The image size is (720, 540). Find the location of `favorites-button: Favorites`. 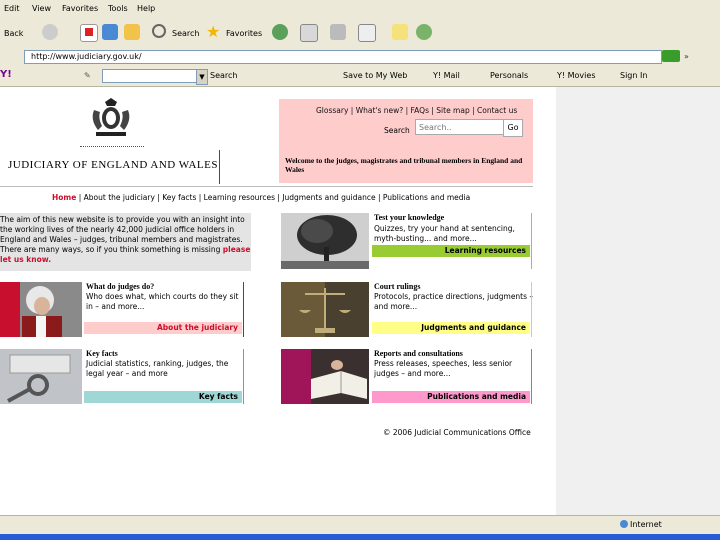

favorites-button: Favorites is located at coordinates (244, 33).